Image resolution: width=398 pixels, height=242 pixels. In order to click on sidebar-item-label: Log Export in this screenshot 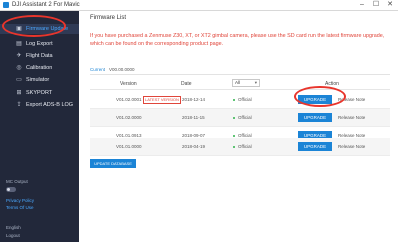, I will do `click(39, 44)`.